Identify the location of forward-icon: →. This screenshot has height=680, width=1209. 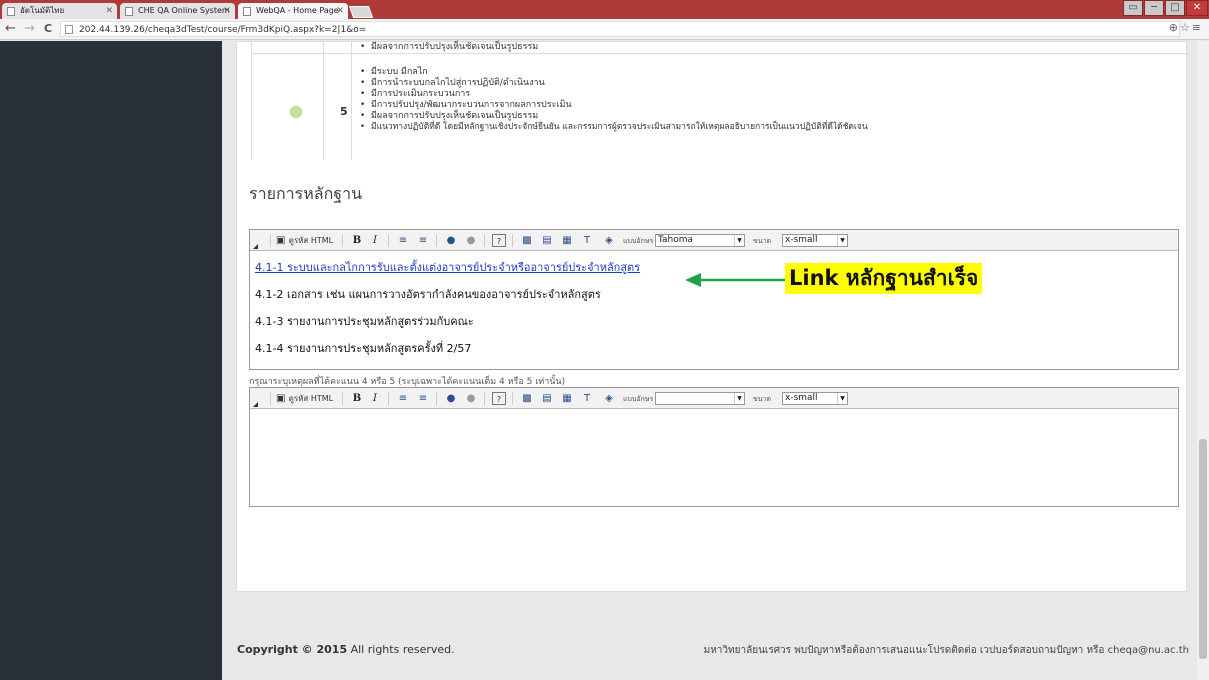
(29, 29).